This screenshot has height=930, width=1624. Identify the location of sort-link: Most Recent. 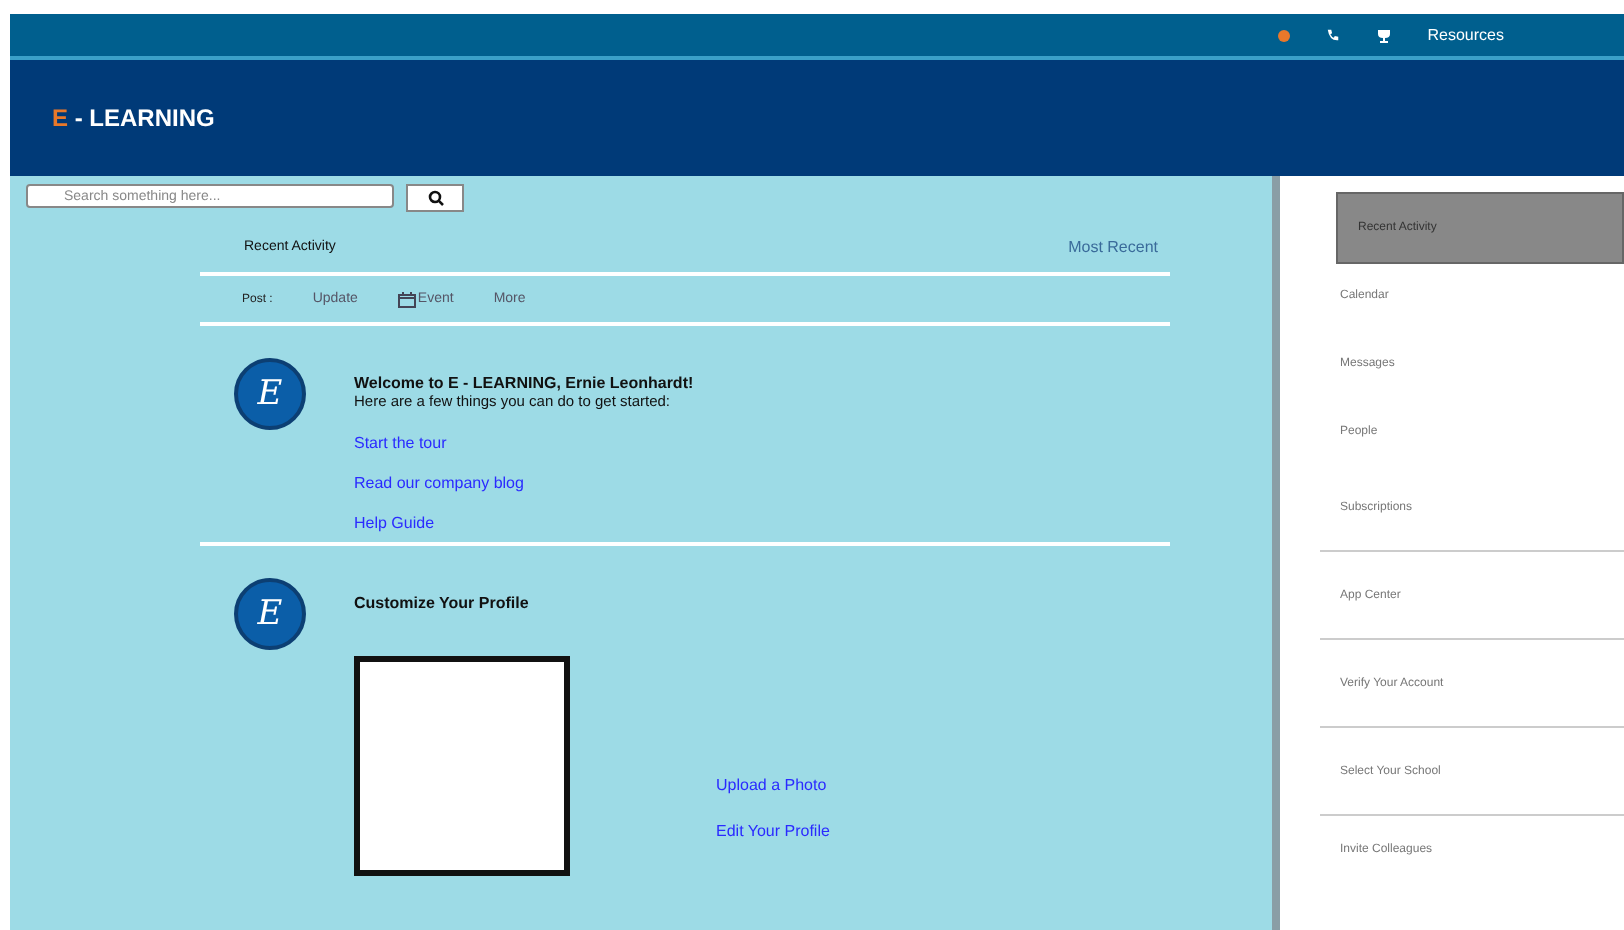
(1113, 246).